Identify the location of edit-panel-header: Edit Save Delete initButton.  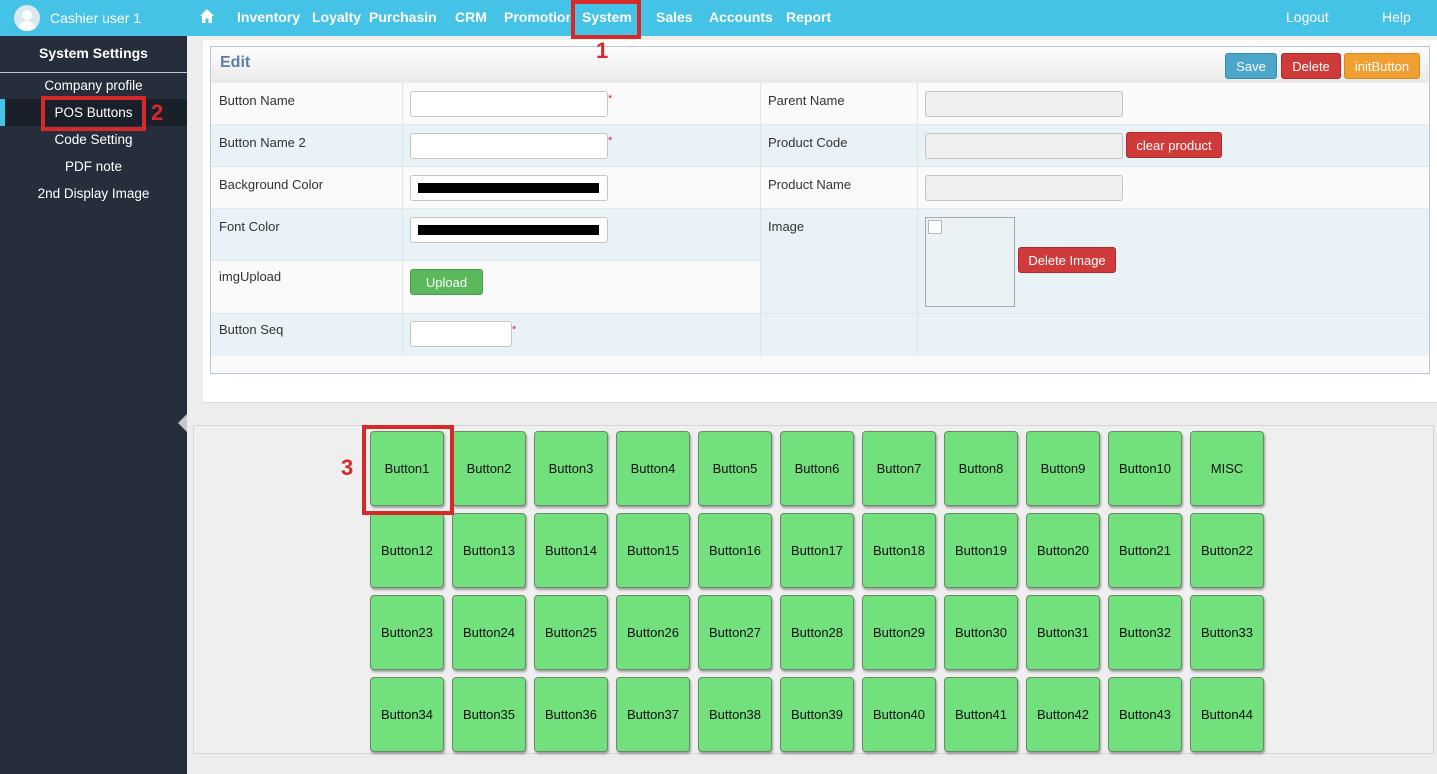
(820, 65).